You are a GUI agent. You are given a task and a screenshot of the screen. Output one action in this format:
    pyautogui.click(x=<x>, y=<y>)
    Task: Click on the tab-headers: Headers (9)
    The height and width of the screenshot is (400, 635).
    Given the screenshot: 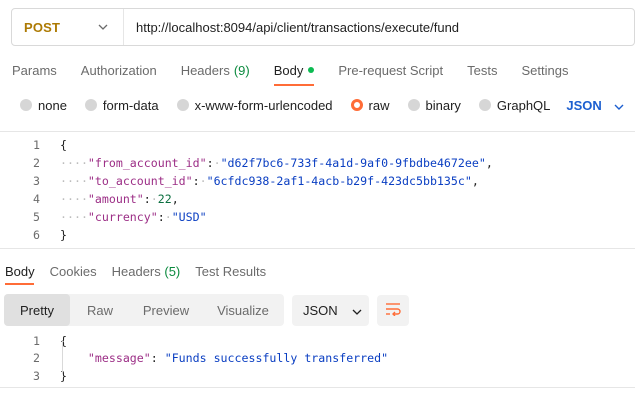 What is the action you would take?
    pyautogui.click(x=215, y=70)
    